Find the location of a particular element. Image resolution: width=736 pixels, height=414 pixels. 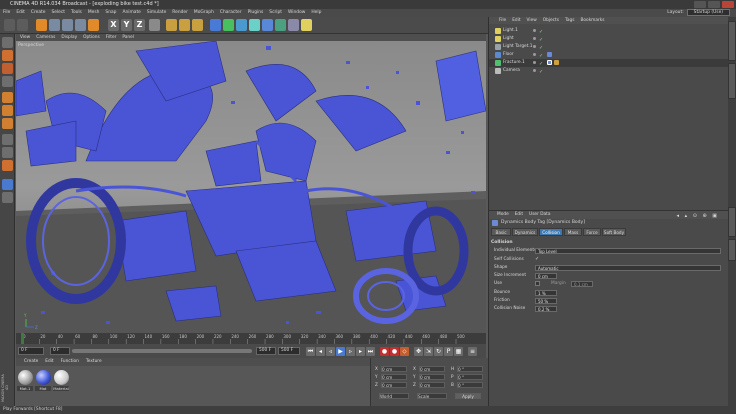

polygons-mode-icon is located at coordinates (7, 123).